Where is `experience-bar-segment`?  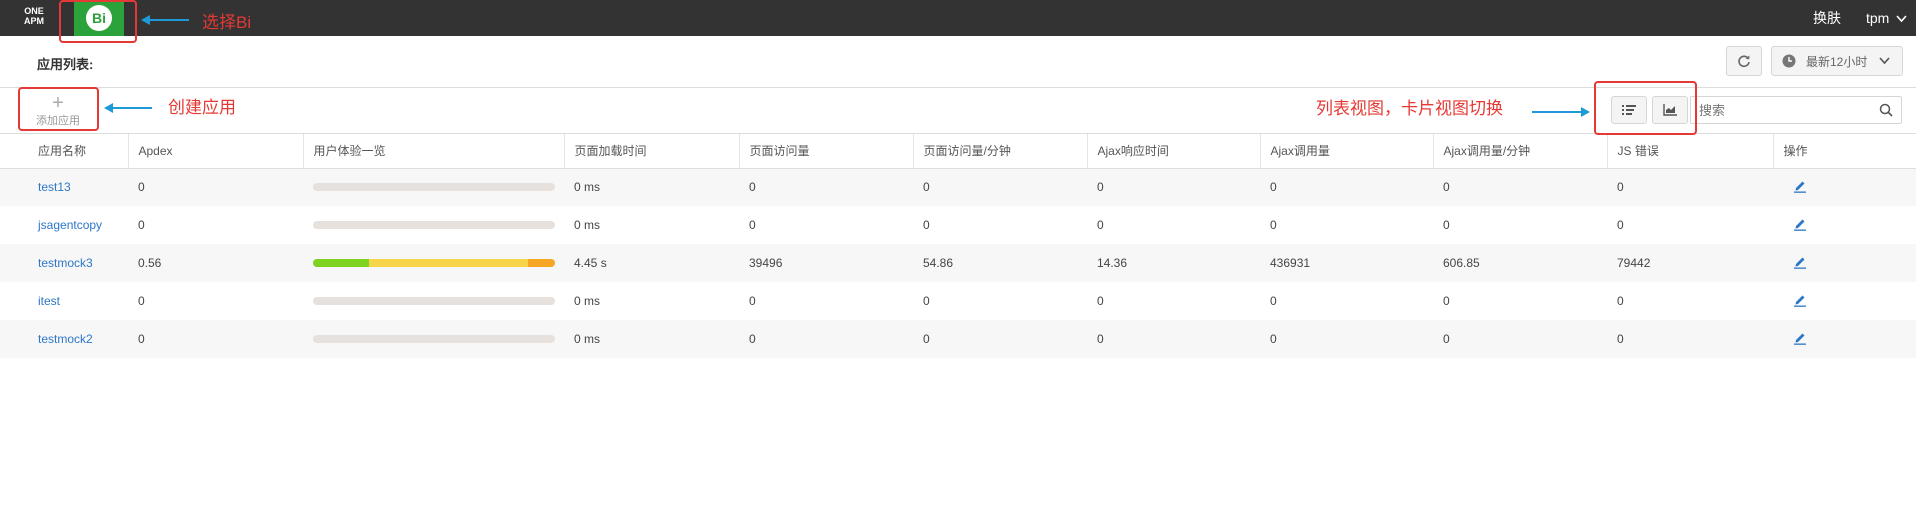 experience-bar-segment is located at coordinates (541, 263).